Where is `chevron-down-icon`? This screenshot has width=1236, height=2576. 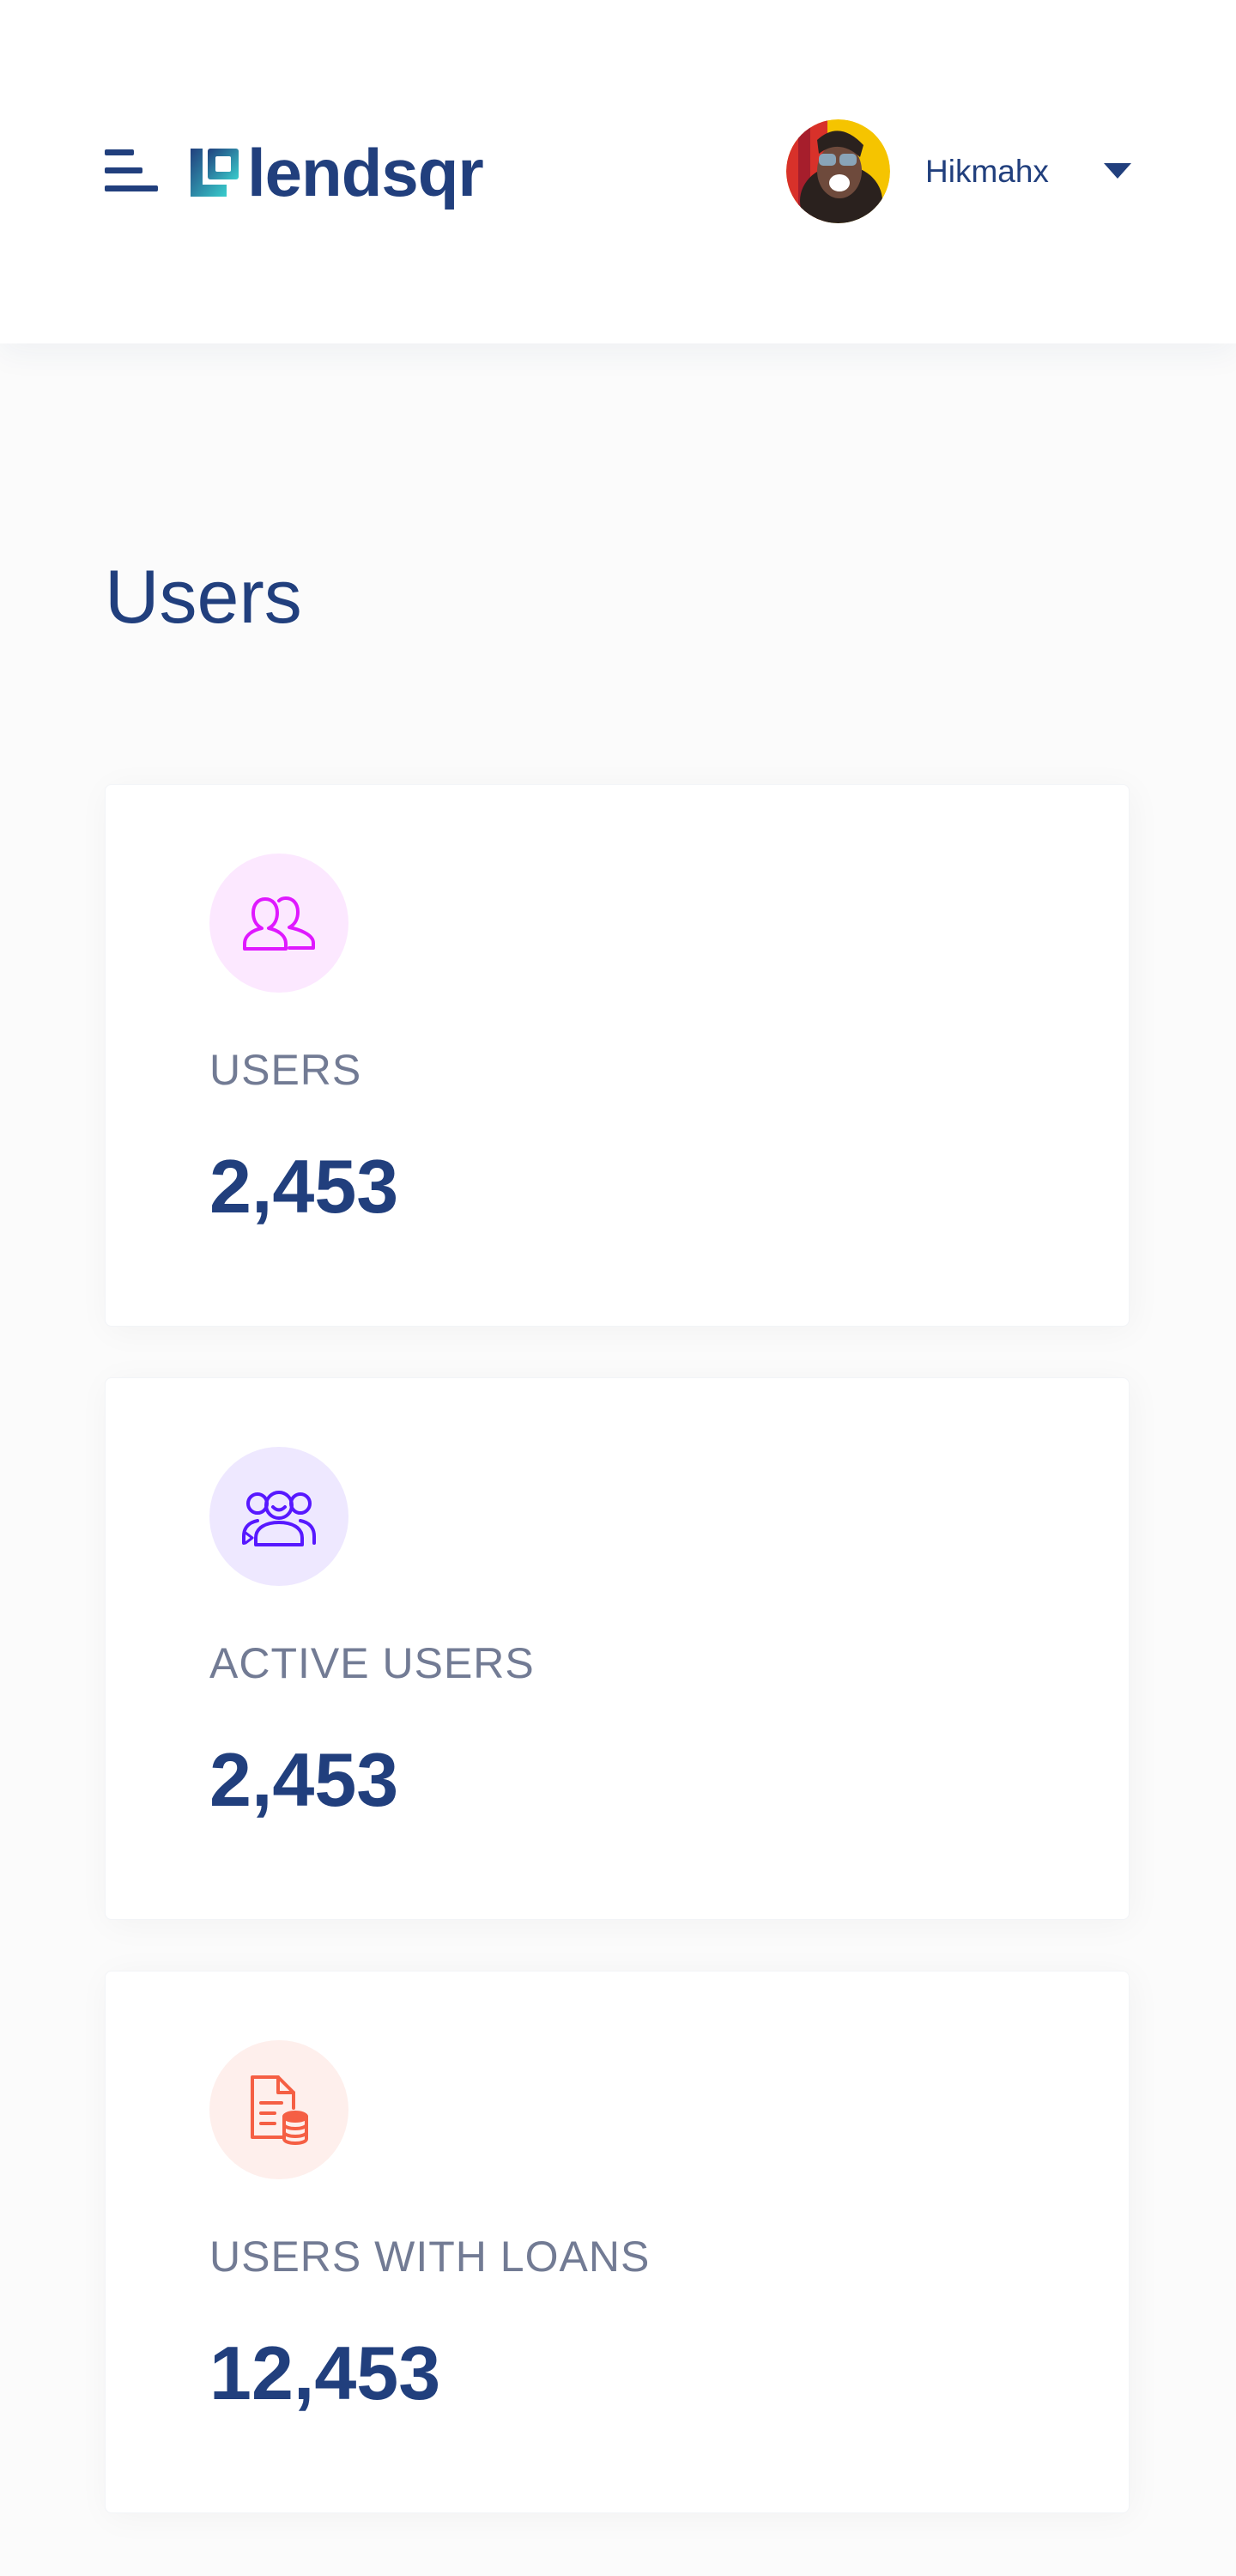 chevron-down-icon is located at coordinates (1117, 171).